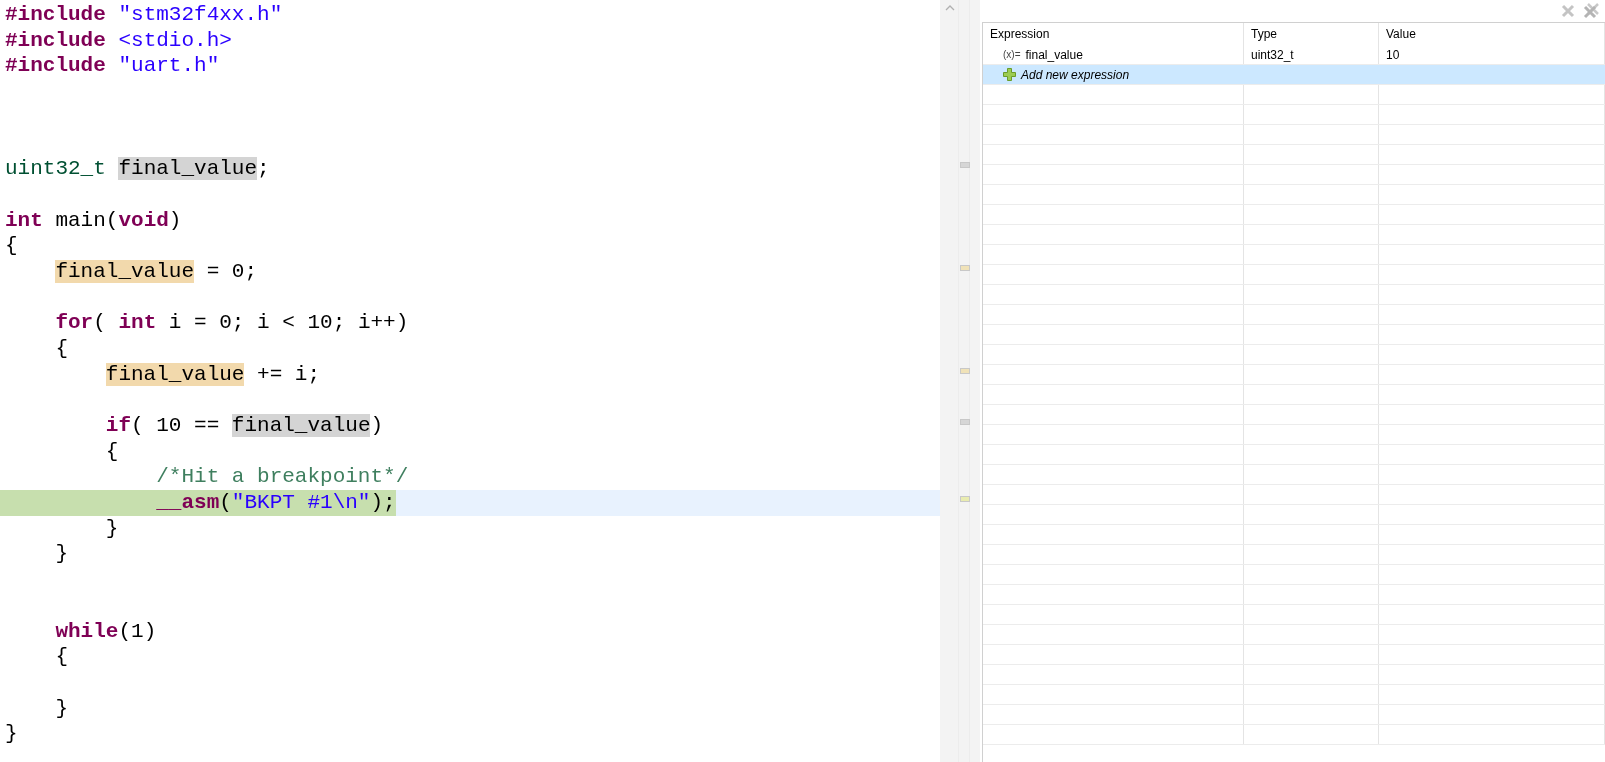 Image resolution: width=1605 pixels, height=762 pixels. Describe the element at coordinates (244, 426) in the screenshot. I see `code-line: if( 10 == final_value)` at that location.